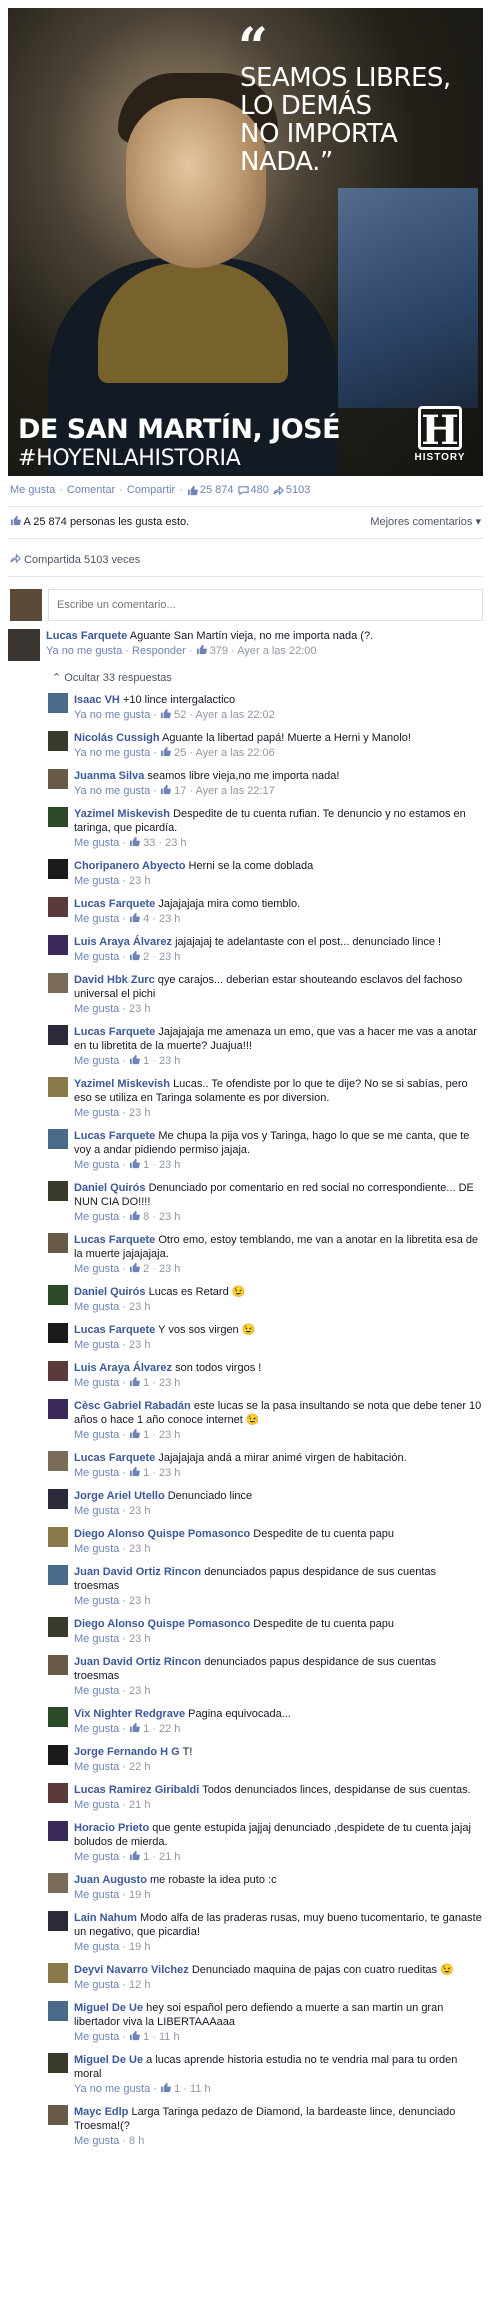  What do you see at coordinates (110, 1880) in the screenshot?
I see `reply-author: Juan Augusto` at bounding box center [110, 1880].